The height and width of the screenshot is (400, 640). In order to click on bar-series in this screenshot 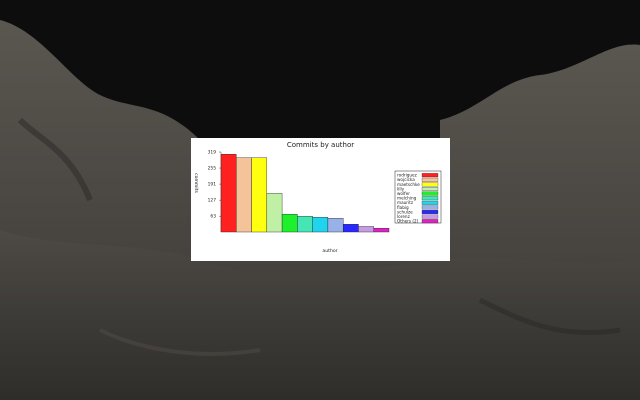, I will do `click(305, 193)`.